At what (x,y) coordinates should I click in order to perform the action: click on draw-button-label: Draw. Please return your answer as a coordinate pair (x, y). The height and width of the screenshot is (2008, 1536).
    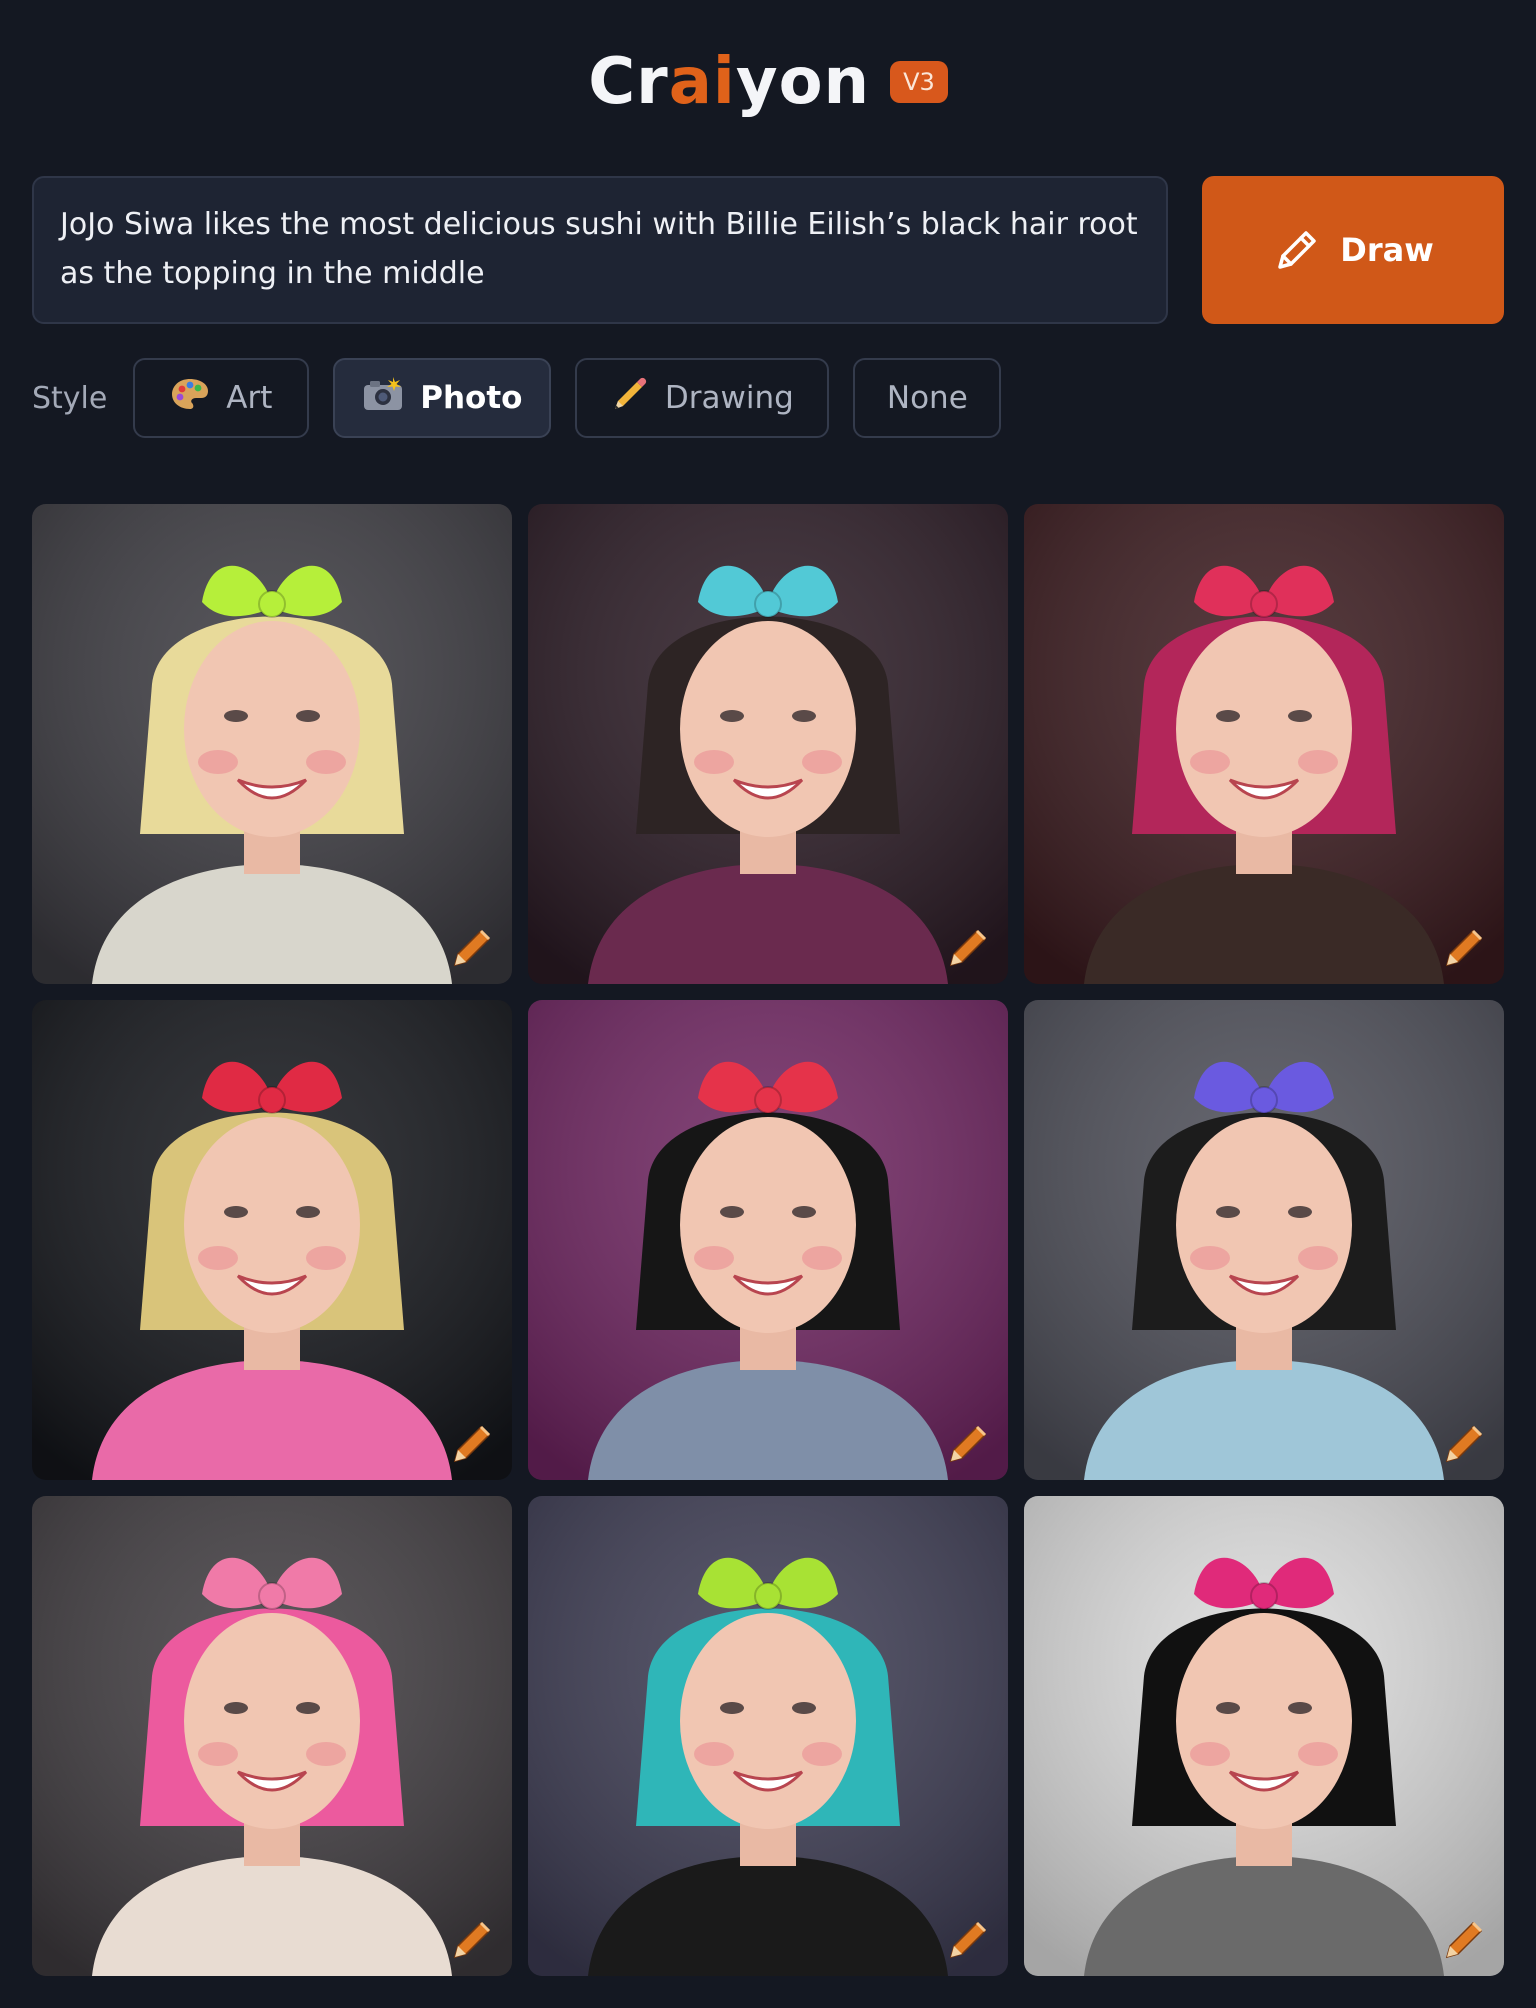
    Looking at the image, I should click on (1387, 250).